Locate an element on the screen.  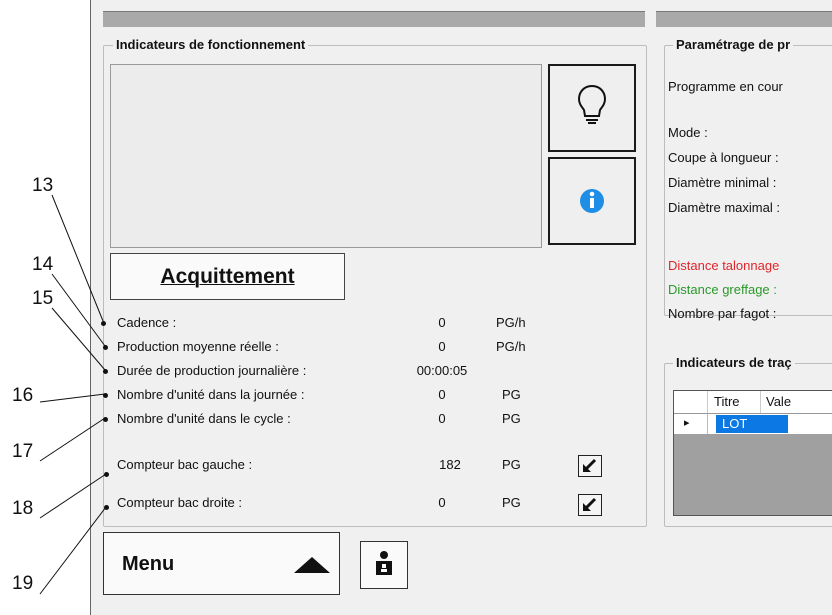
callout-leader-lines is located at coordinates (73, 394).